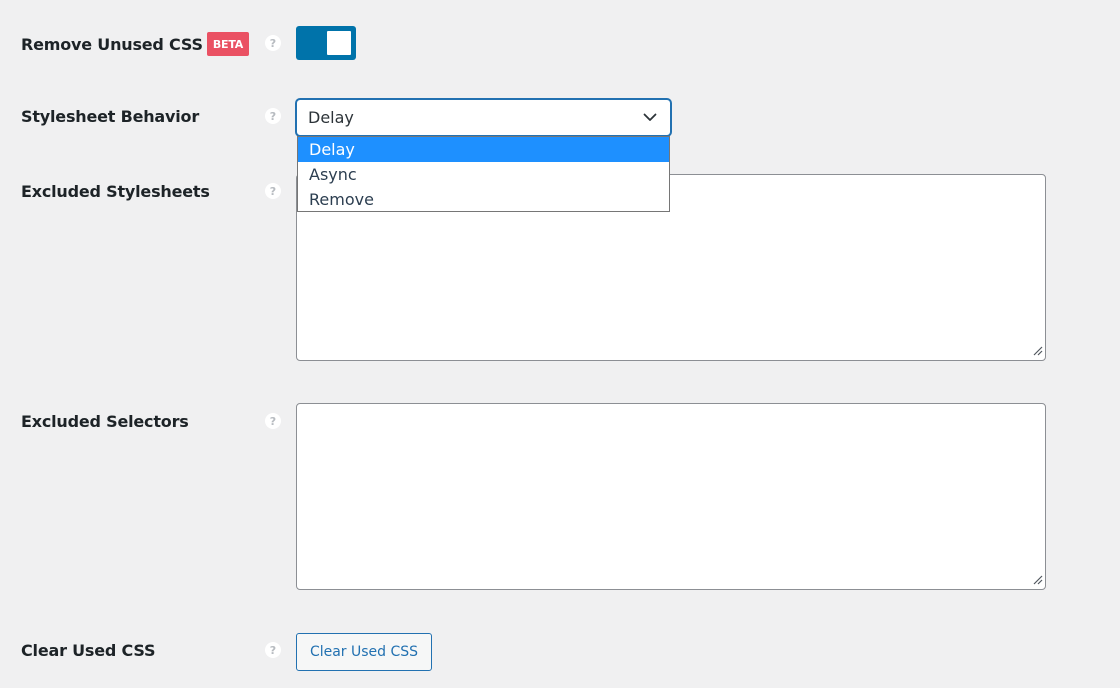 The image size is (1120, 688). I want to click on stylesheet-behavior-select: Delay, so click(483, 117).